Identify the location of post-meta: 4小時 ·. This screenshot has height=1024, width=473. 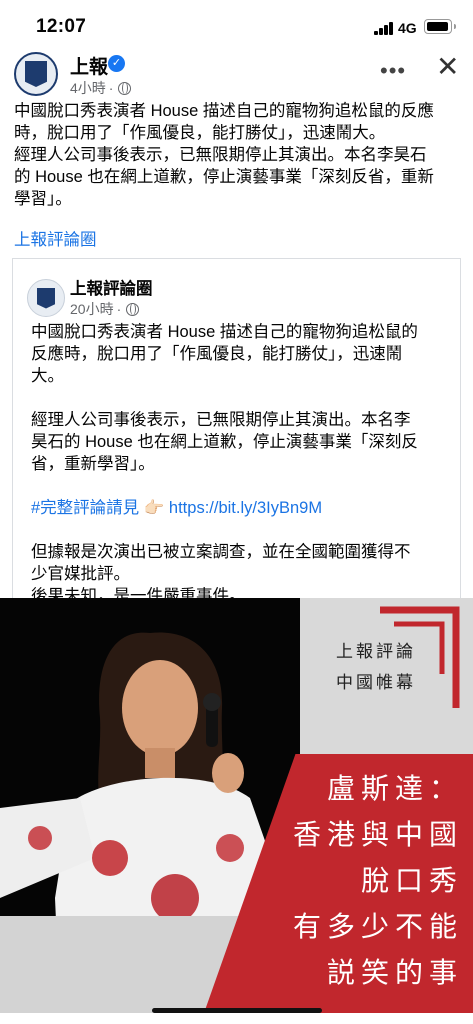
(101, 88).